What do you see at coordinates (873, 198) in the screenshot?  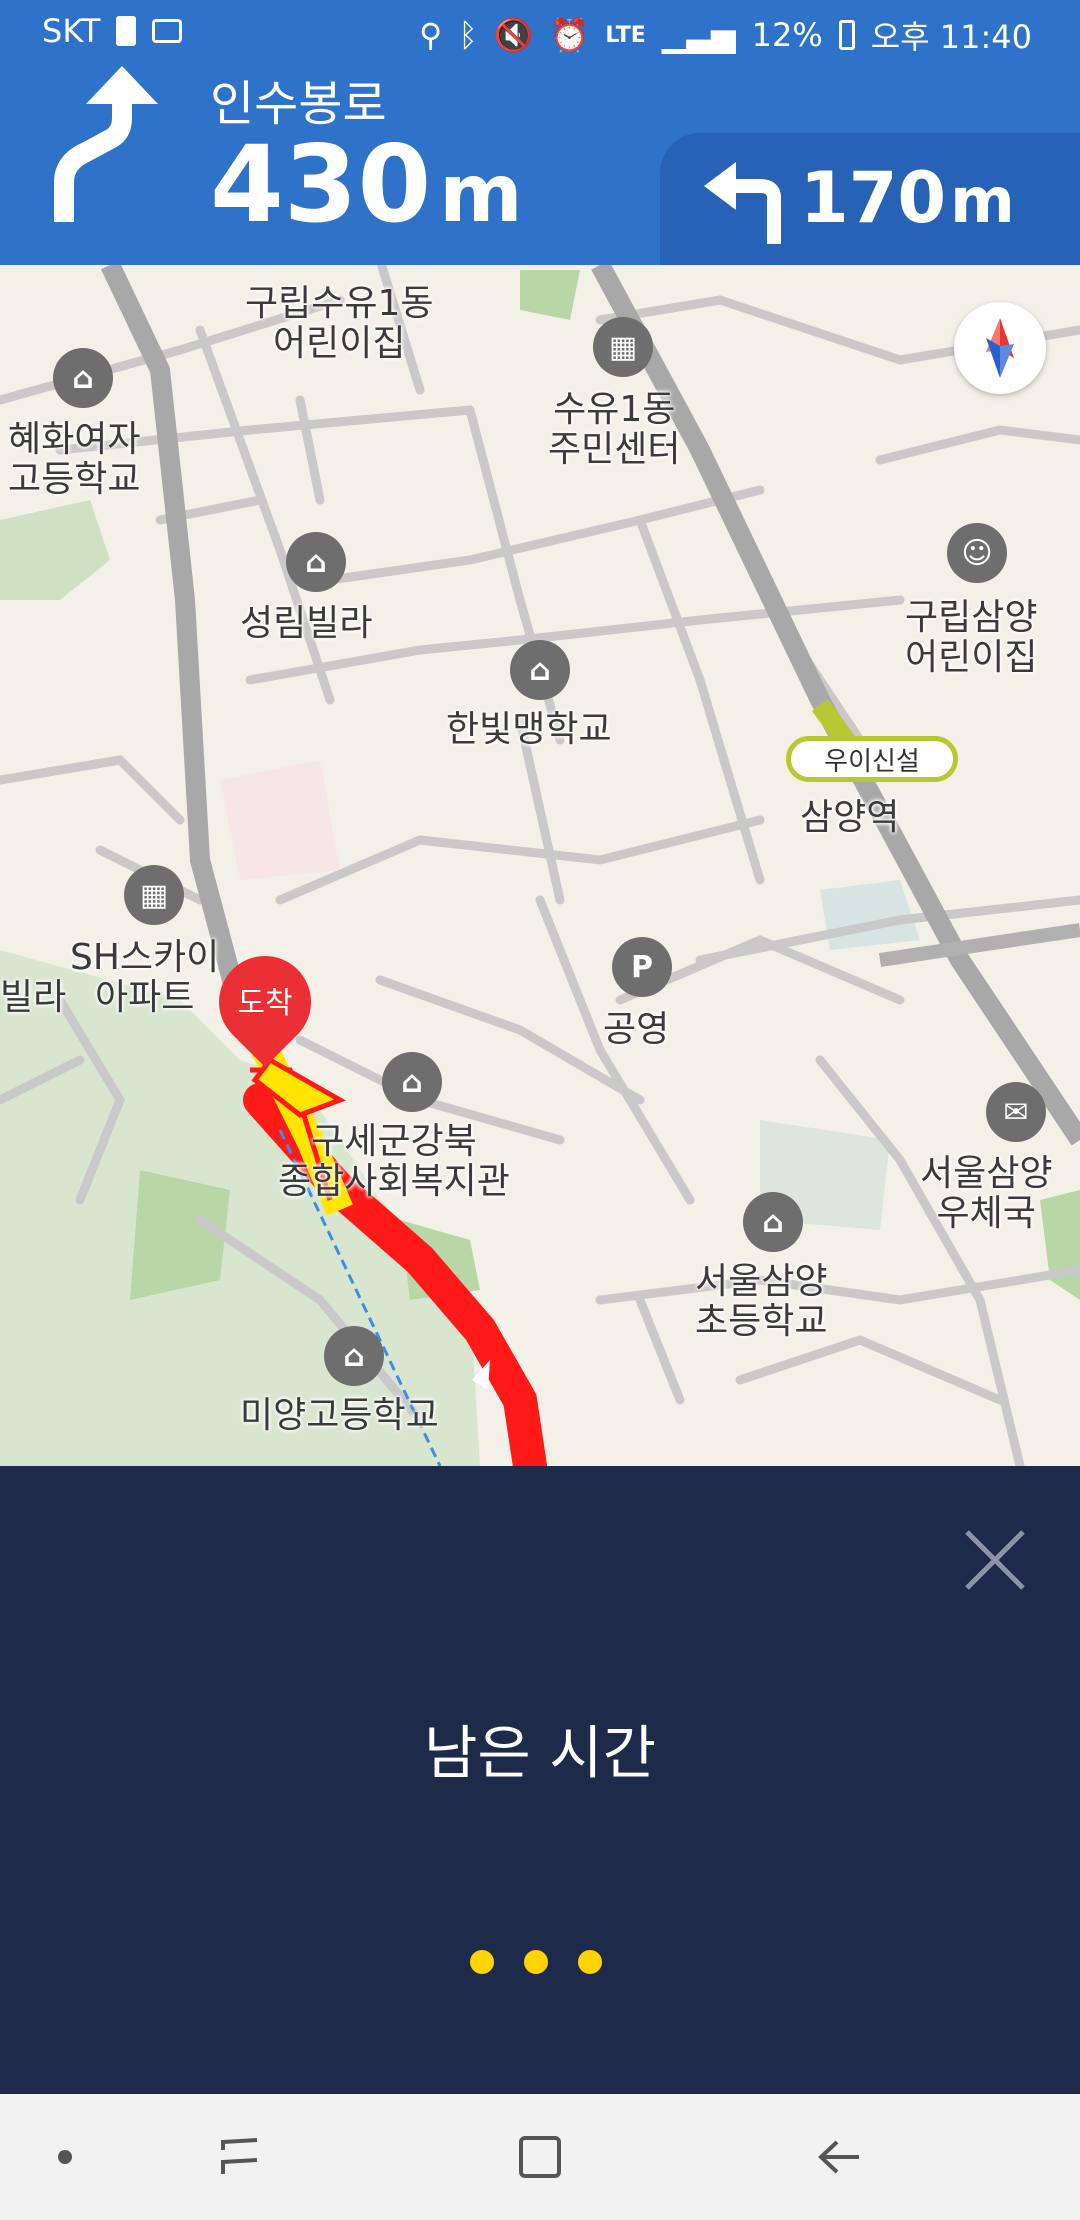 I see `next-distance-value: 170` at bounding box center [873, 198].